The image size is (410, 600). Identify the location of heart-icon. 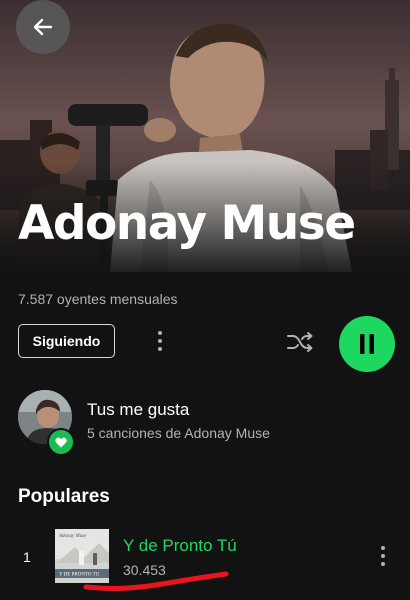
(61, 442).